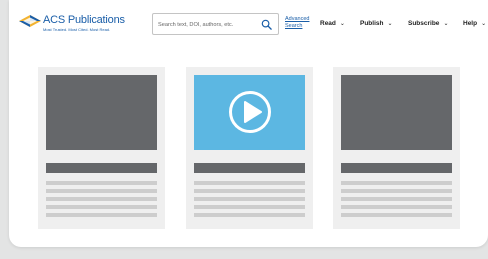 Image resolution: width=488 pixels, height=259 pixels. I want to click on nav-read-label: Read, so click(328, 23).